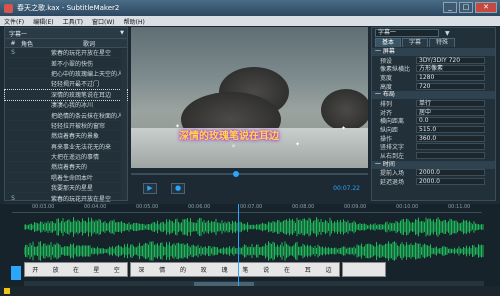 The height and width of the screenshot is (296, 500). I want to click on lyric-row: 把心中的玫瑰编上天空的人, so click(66, 74).